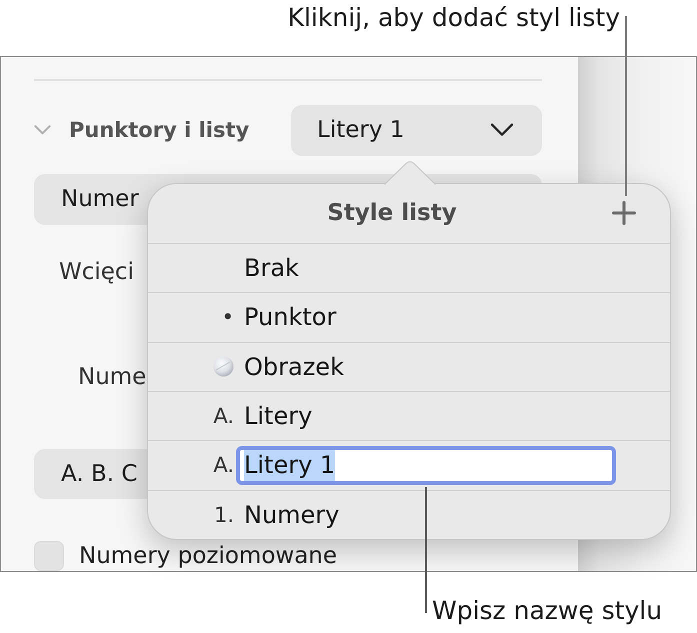 The height and width of the screenshot is (633, 697). What do you see at coordinates (426, 465) in the screenshot?
I see `style-name-field: Litery 1` at bounding box center [426, 465].